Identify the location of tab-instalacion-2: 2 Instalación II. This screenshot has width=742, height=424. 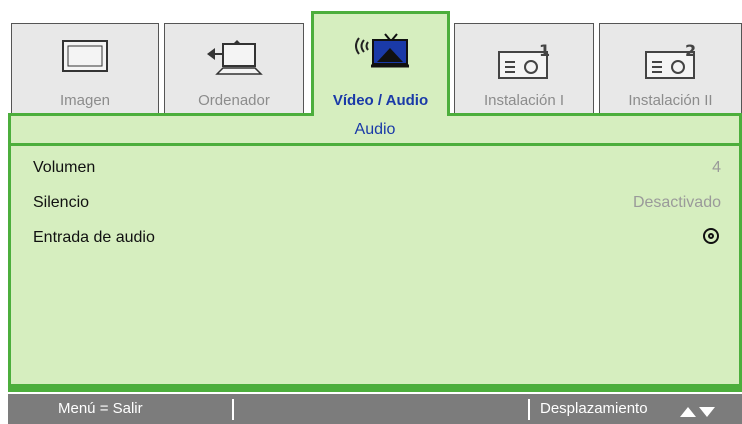
(670, 69).